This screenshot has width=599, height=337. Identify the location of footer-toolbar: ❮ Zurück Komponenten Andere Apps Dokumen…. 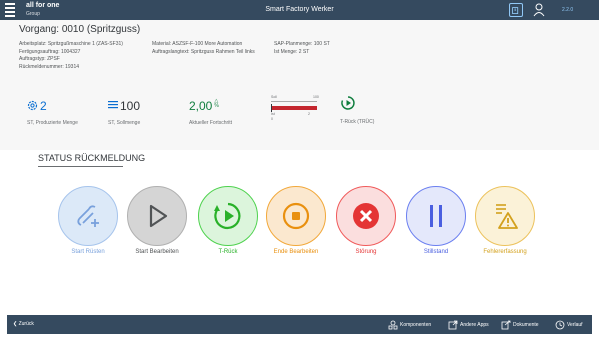
(299, 324).